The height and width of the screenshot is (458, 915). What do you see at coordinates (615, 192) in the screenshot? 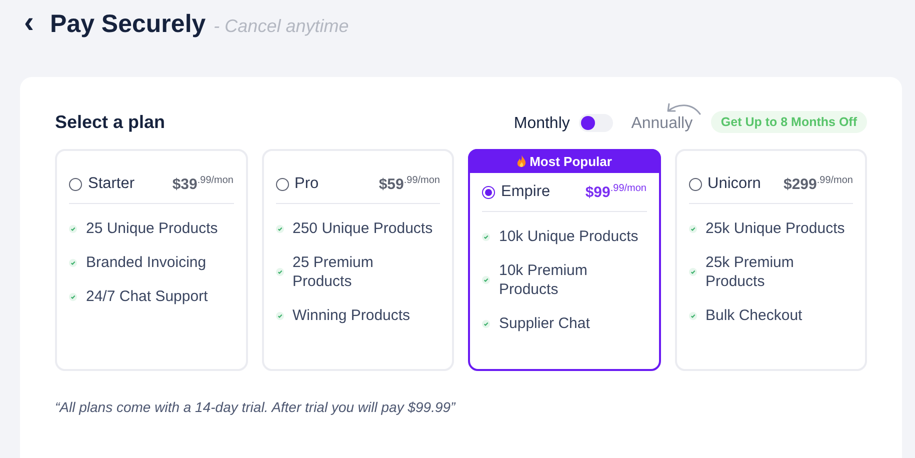
I see `plan-price: $99$^{.99/mon}$` at bounding box center [615, 192].